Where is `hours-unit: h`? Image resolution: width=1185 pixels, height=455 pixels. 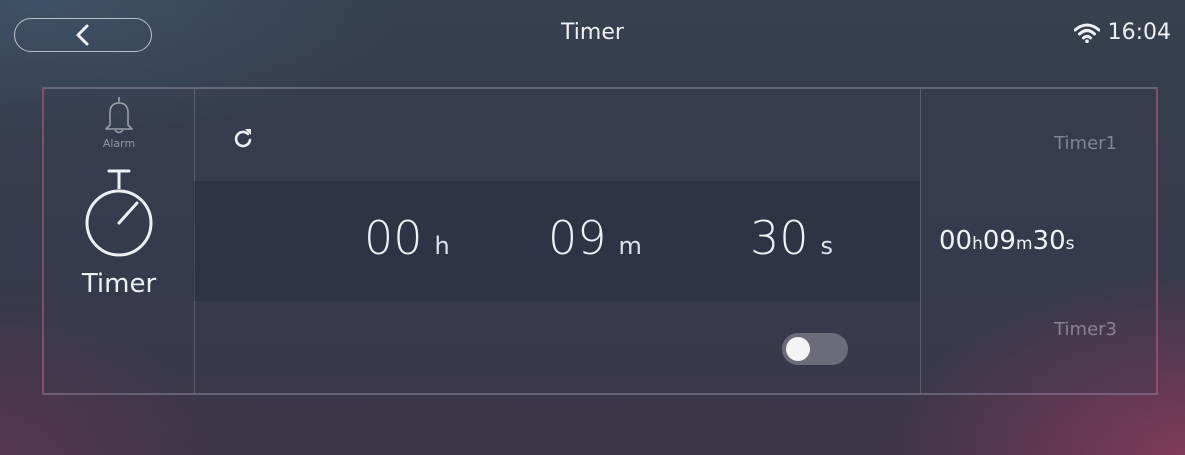
hours-unit: h is located at coordinates (442, 246).